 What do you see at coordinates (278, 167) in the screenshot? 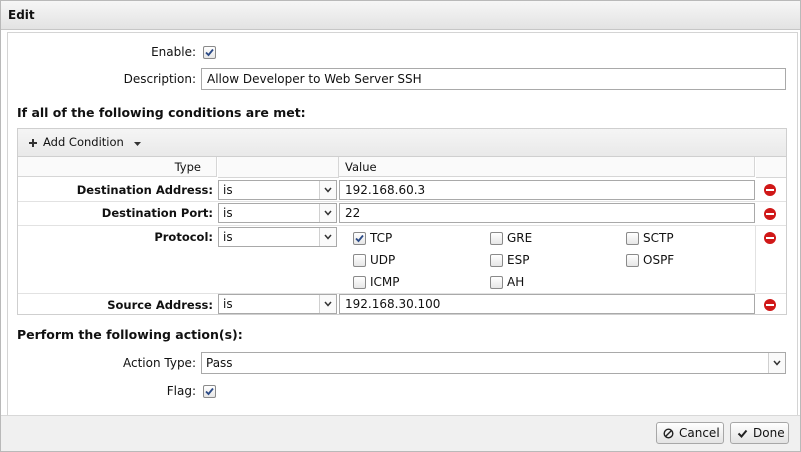
I see `column-operator-header` at bounding box center [278, 167].